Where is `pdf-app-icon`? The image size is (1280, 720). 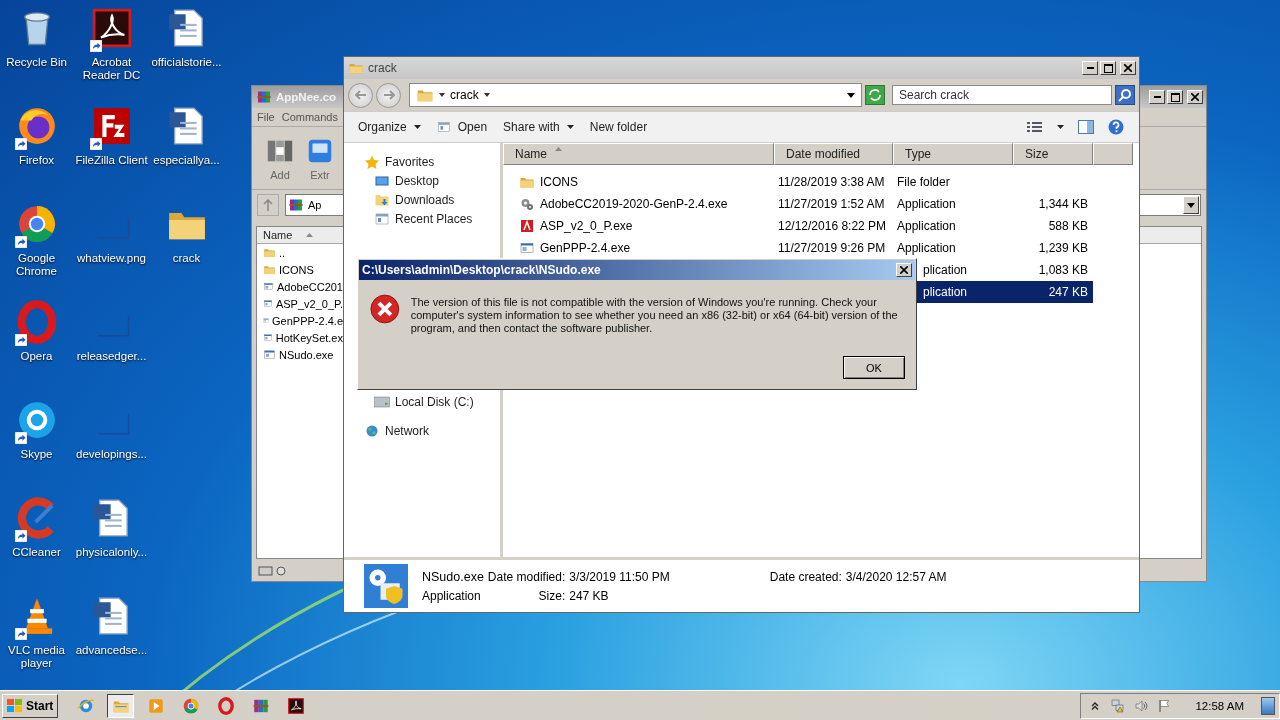
pdf-app-icon is located at coordinates (295, 705).